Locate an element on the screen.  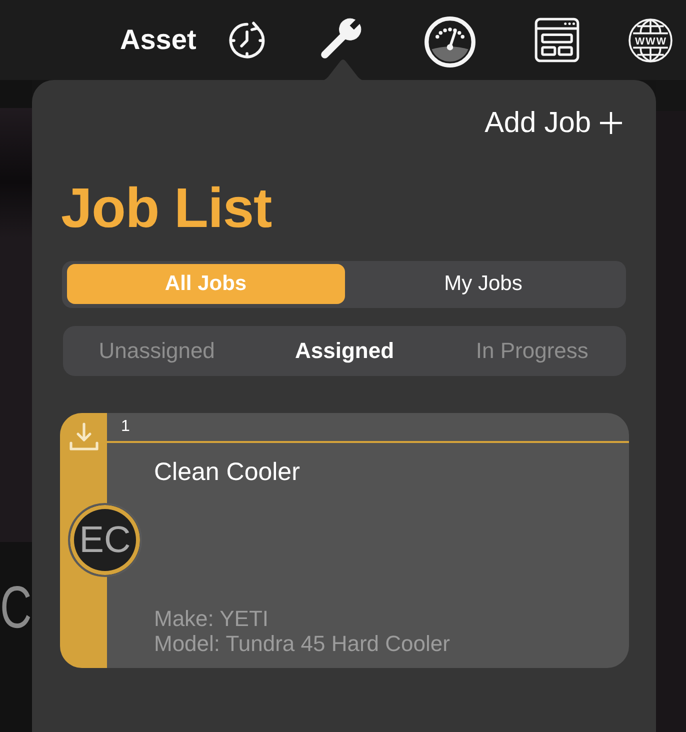
segment-tab: My Jobs is located at coordinates (483, 284).